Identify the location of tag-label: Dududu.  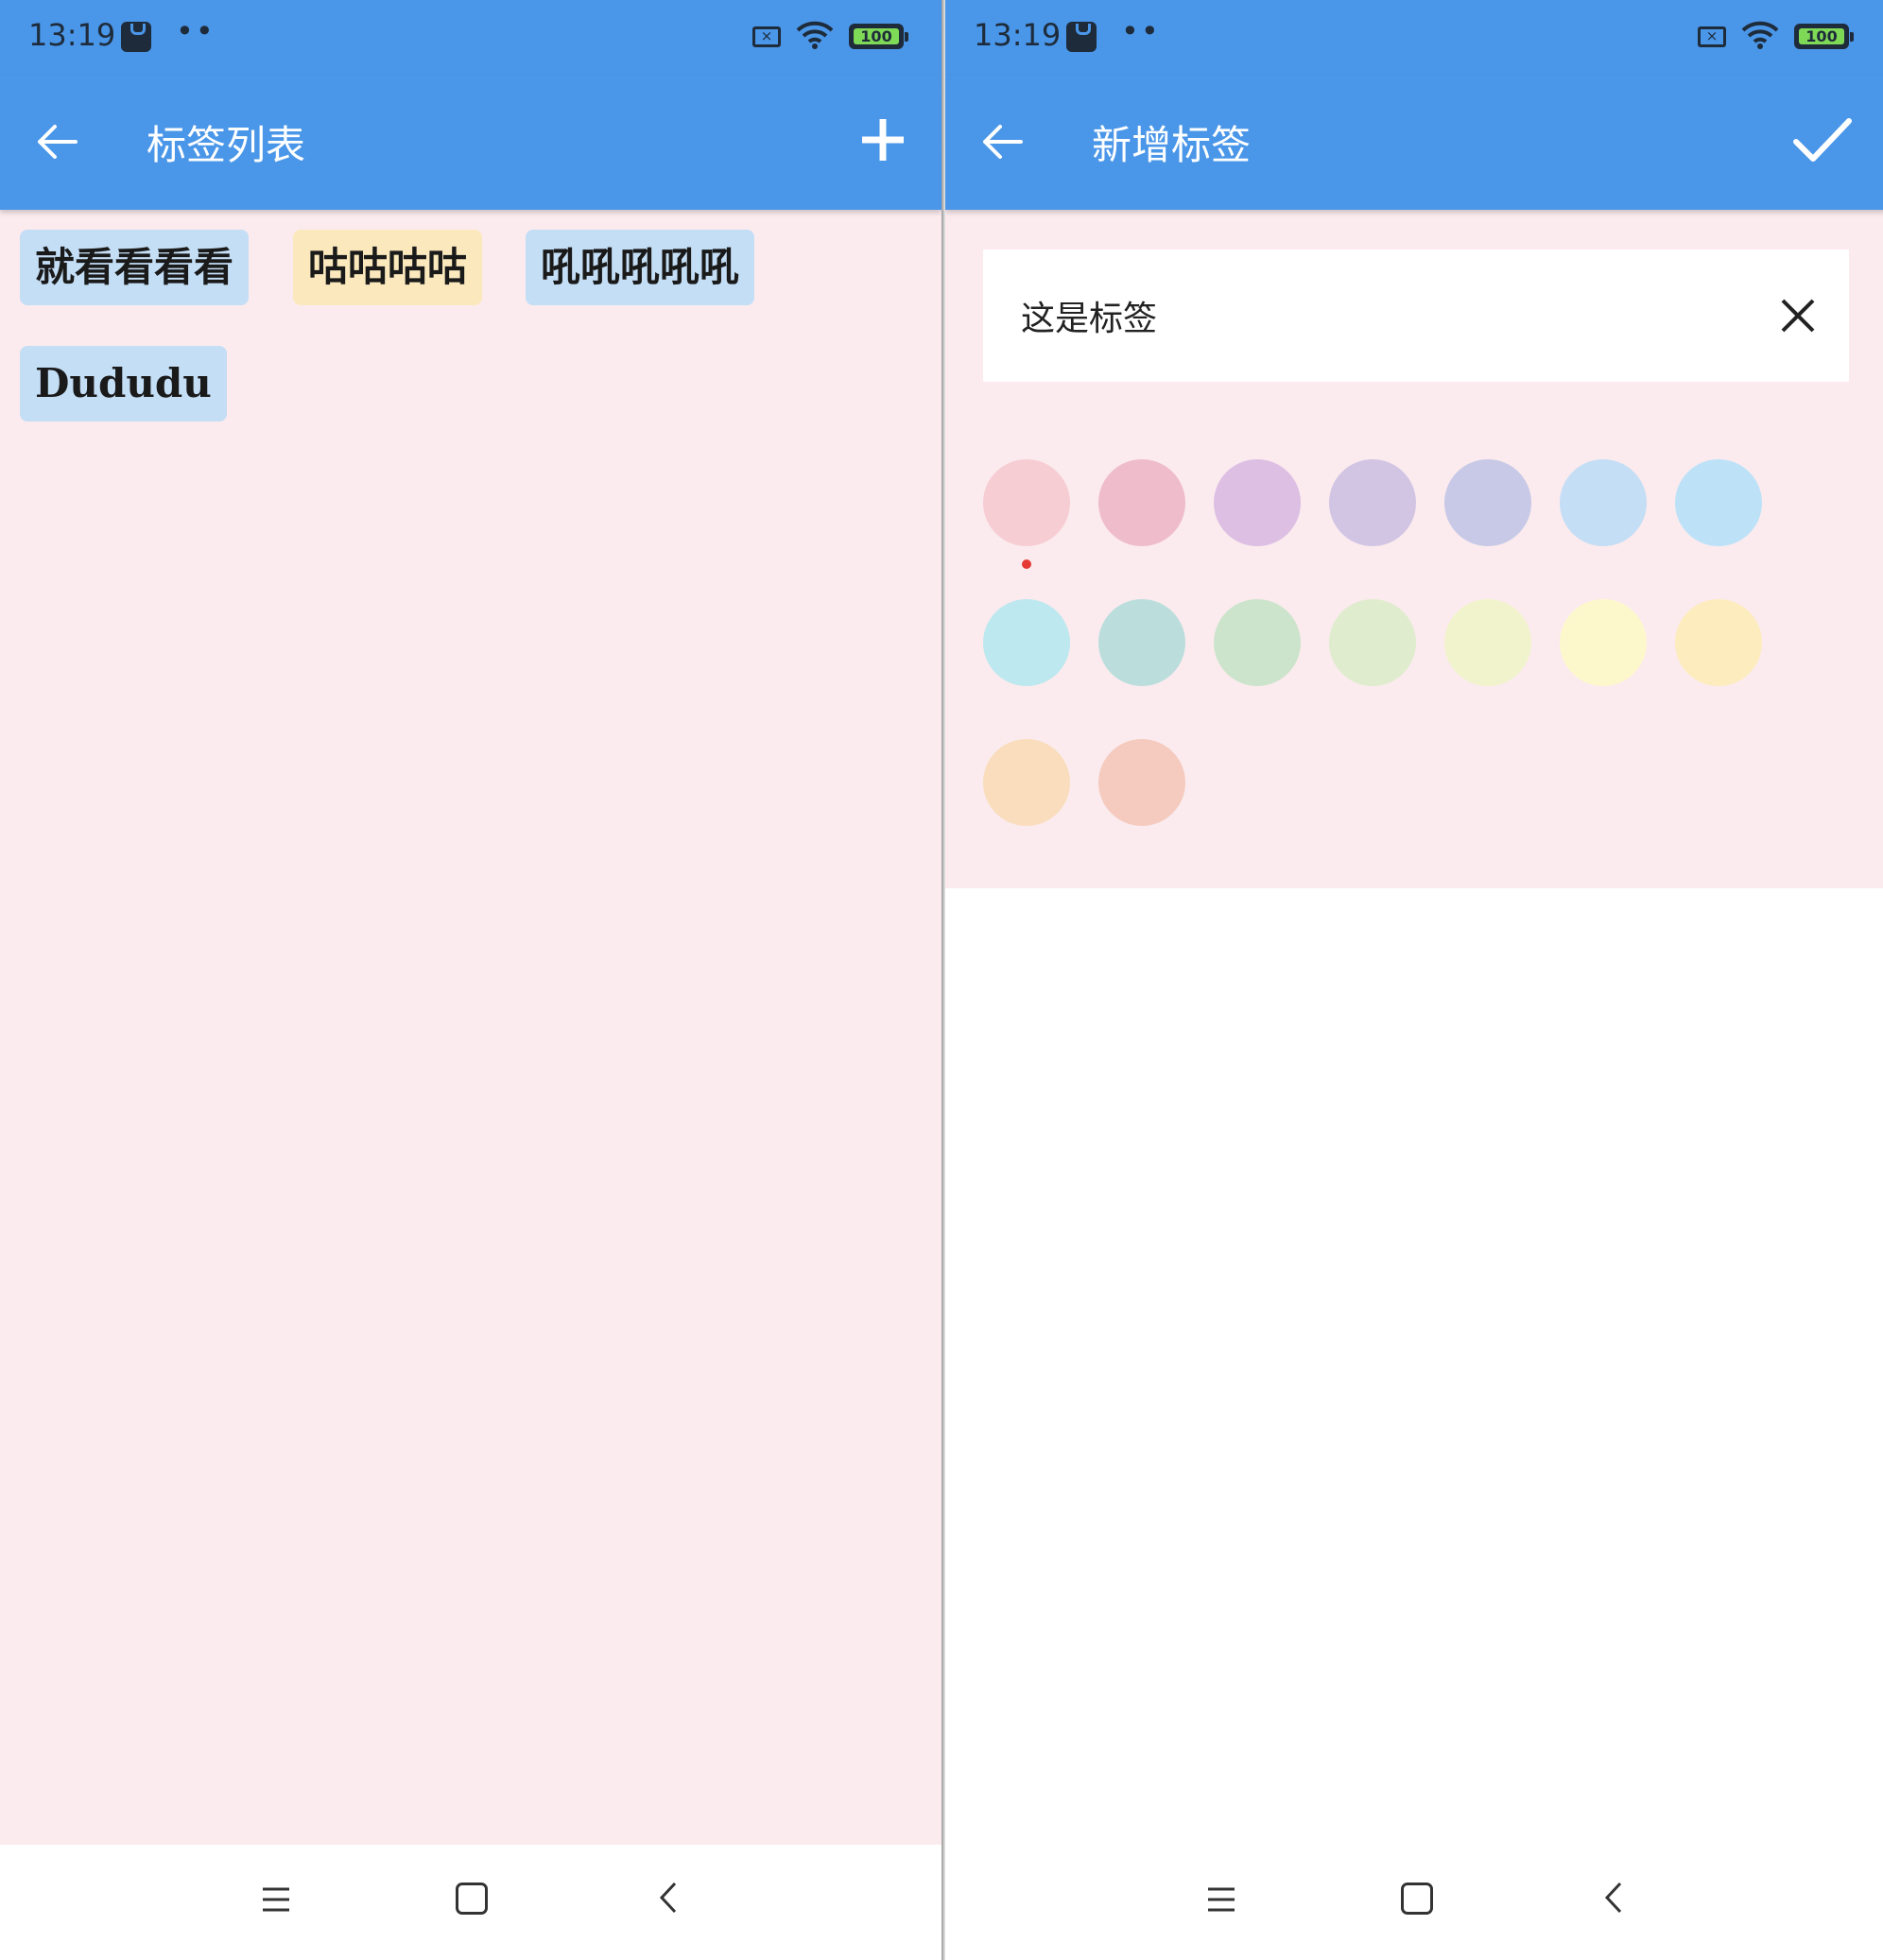
(123, 383).